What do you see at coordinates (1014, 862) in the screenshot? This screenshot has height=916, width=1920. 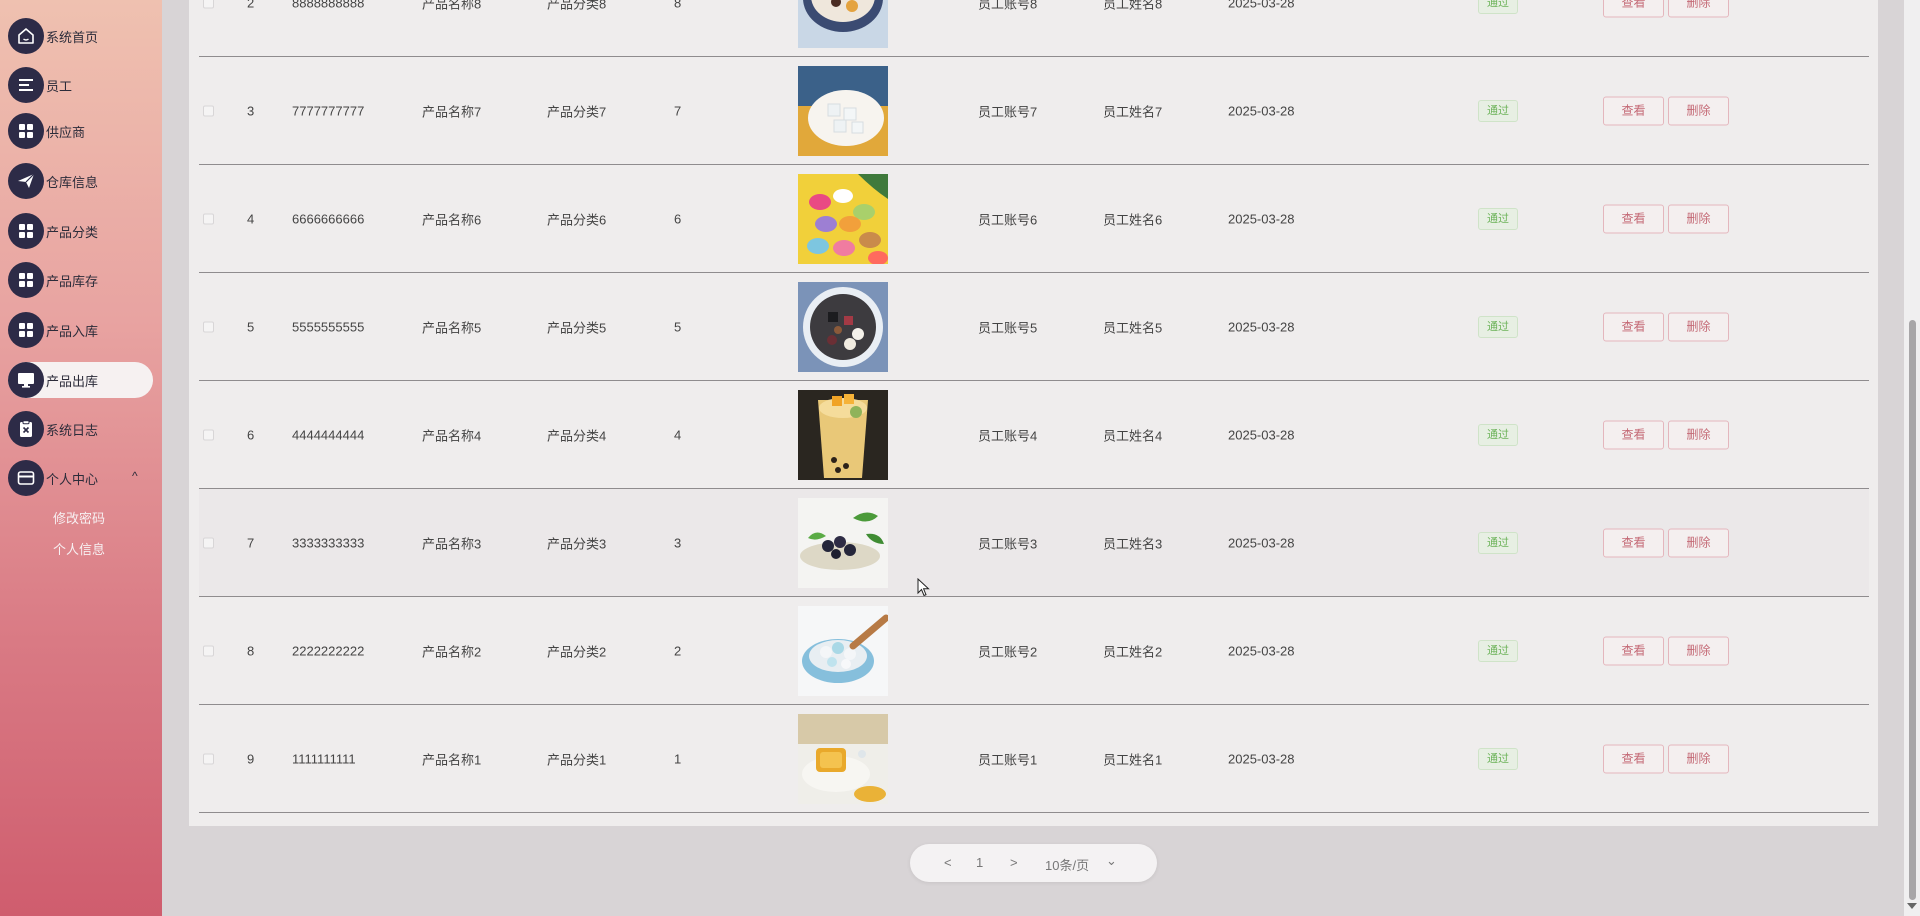 I see `next-page-button: >` at bounding box center [1014, 862].